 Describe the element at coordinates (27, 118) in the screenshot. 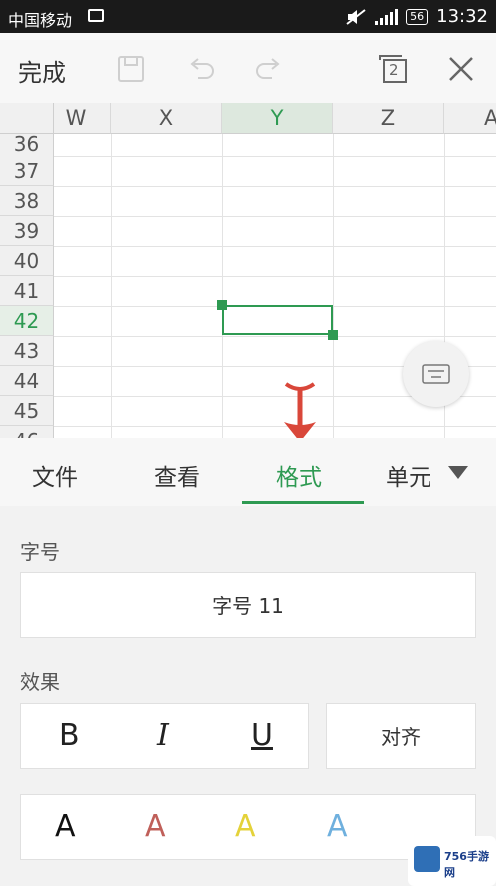

I see `grid-corner-cover` at that location.